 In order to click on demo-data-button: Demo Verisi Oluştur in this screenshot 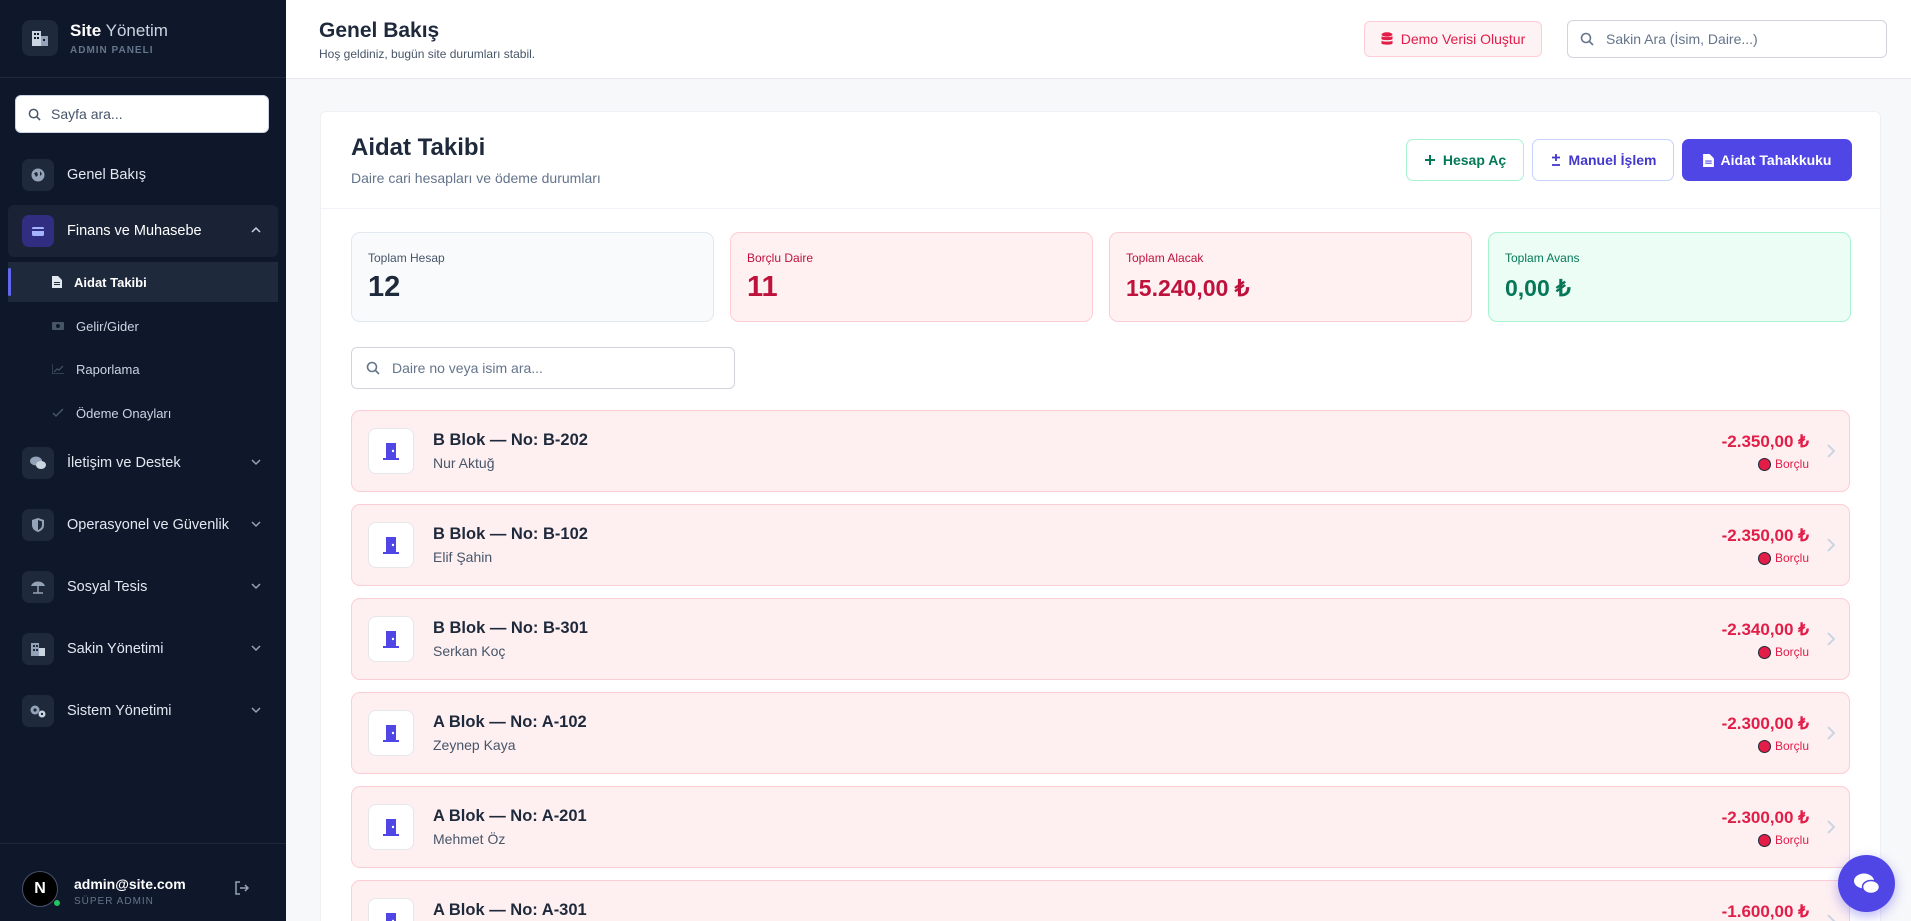, I will do `click(1453, 39)`.